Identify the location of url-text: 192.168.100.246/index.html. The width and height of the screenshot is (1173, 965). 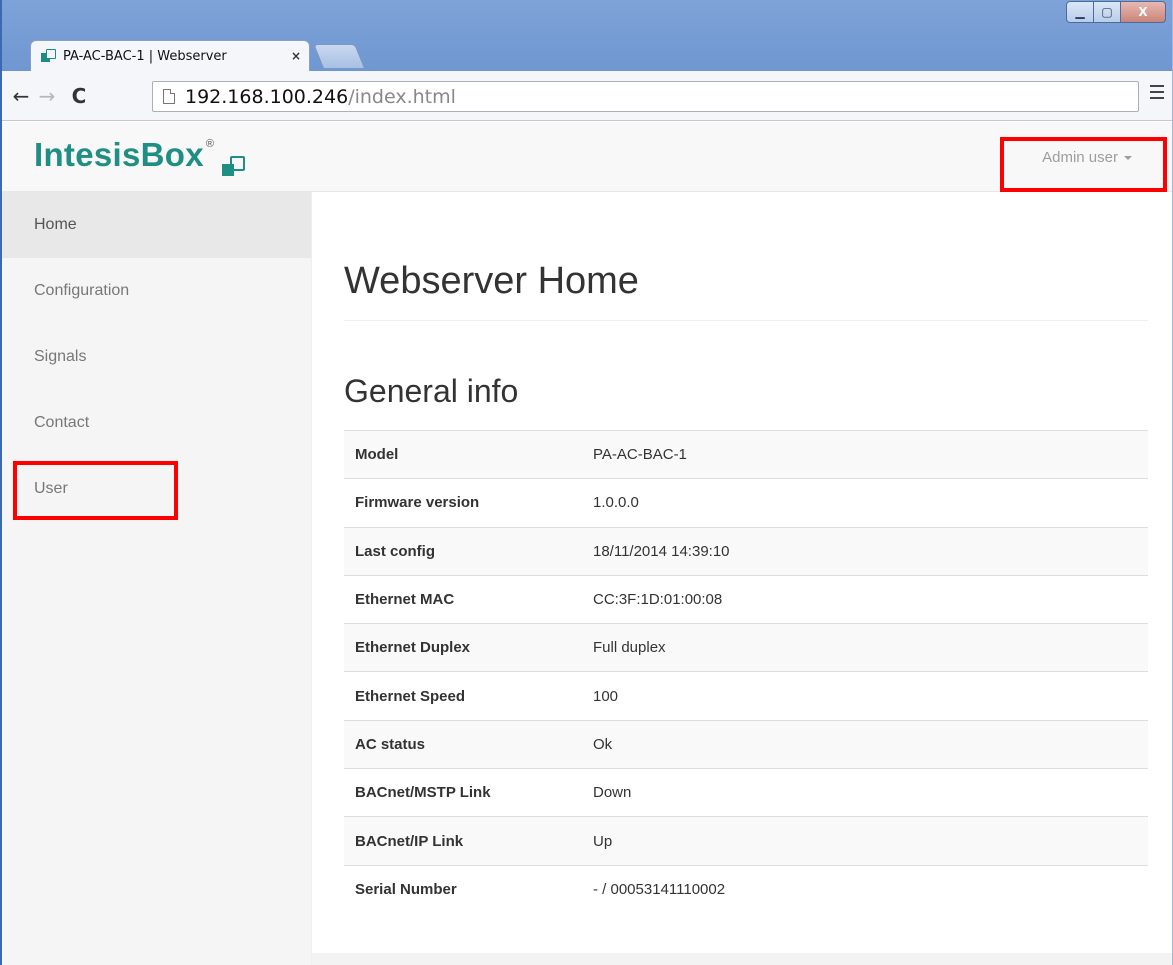
(320, 97).